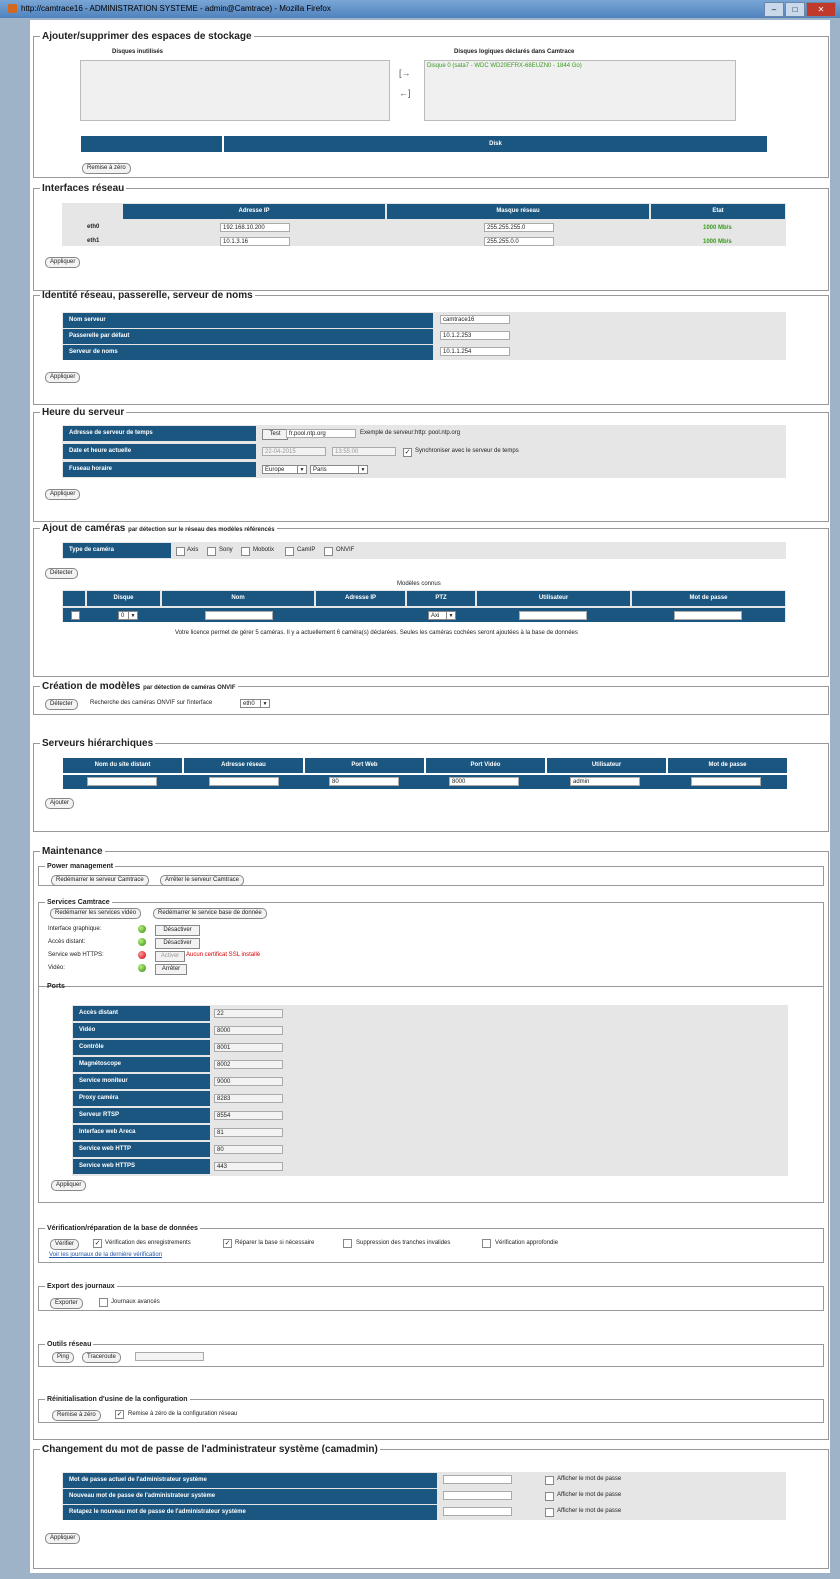  What do you see at coordinates (101, 1357) in the screenshot?
I see `traceroute-button: Traceroute` at bounding box center [101, 1357].